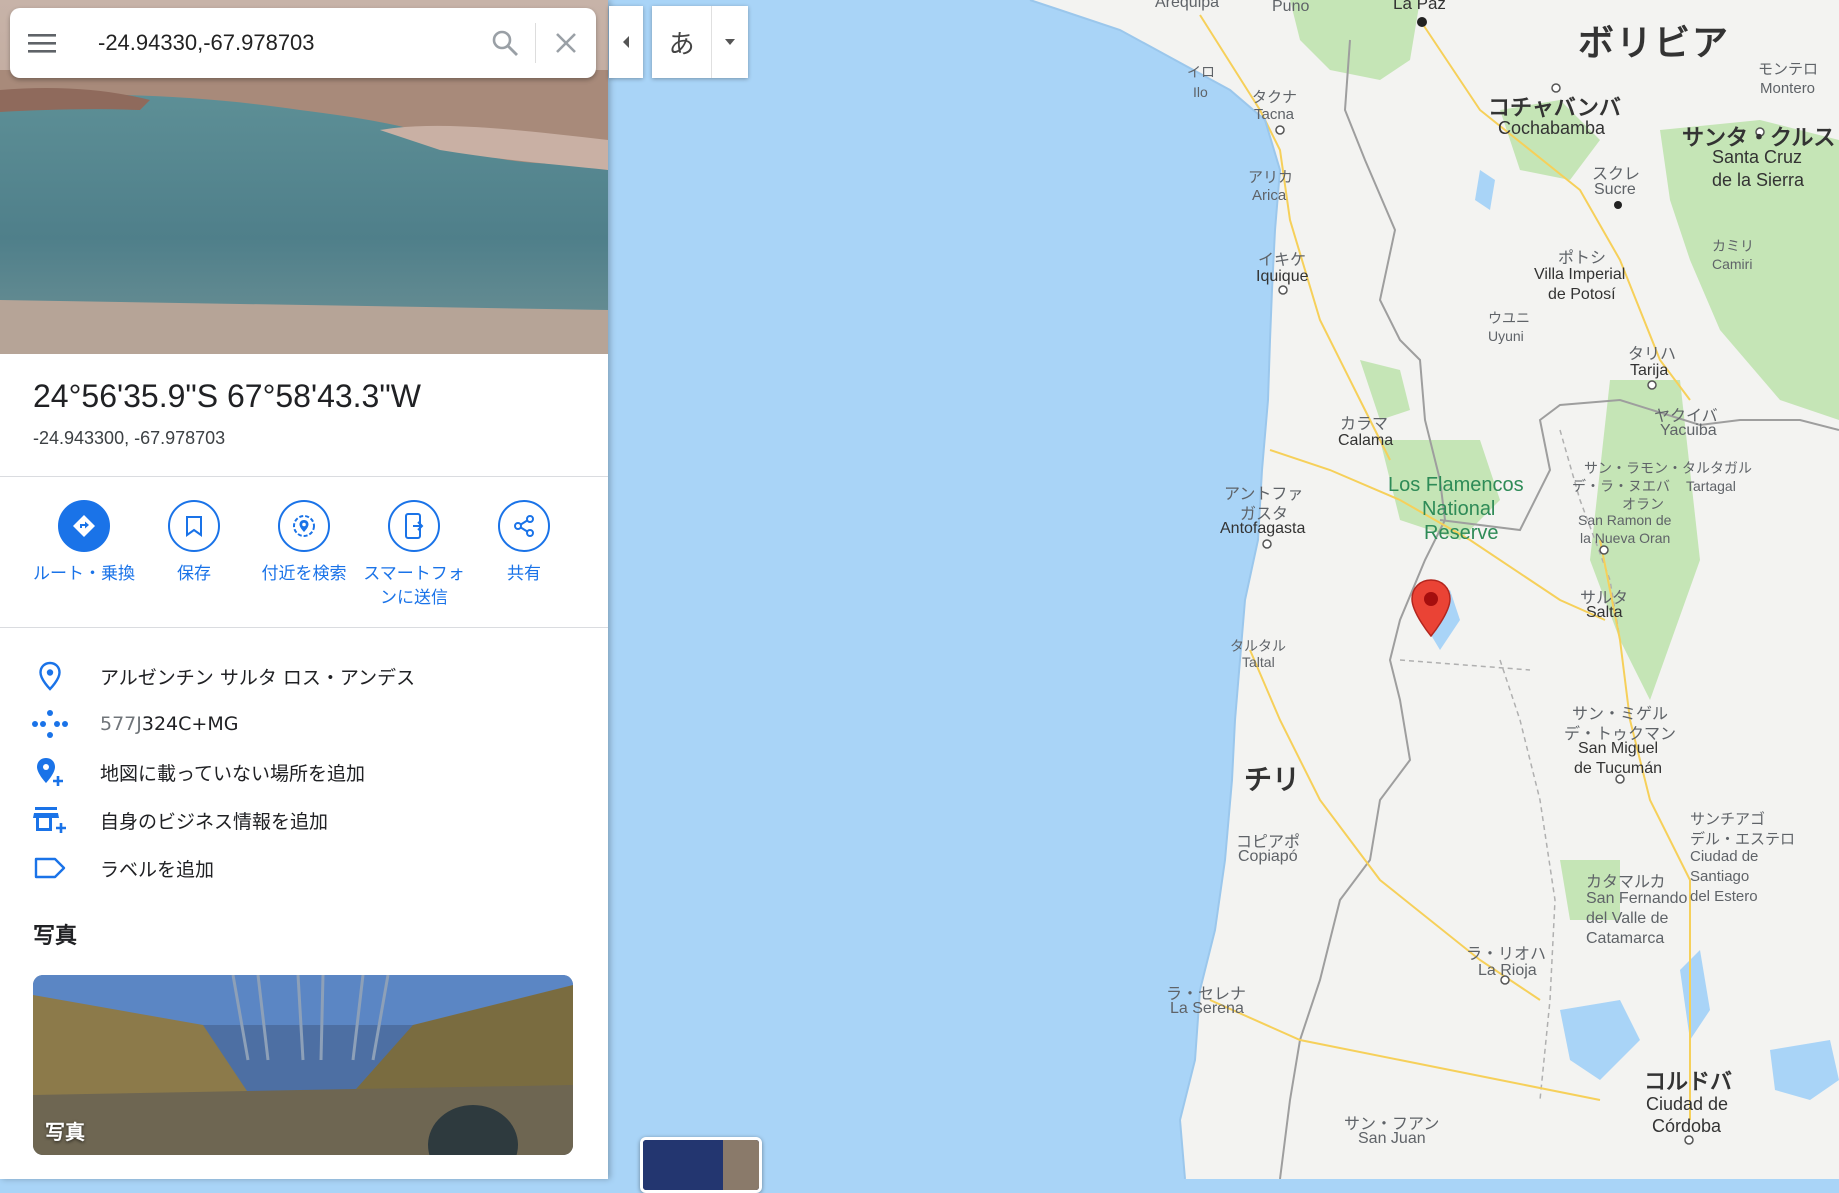 The height and width of the screenshot is (1193, 1839). What do you see at coordinates (50, 868) in the screenshot?
I see `label-icon` at bounding box center [50, 868].